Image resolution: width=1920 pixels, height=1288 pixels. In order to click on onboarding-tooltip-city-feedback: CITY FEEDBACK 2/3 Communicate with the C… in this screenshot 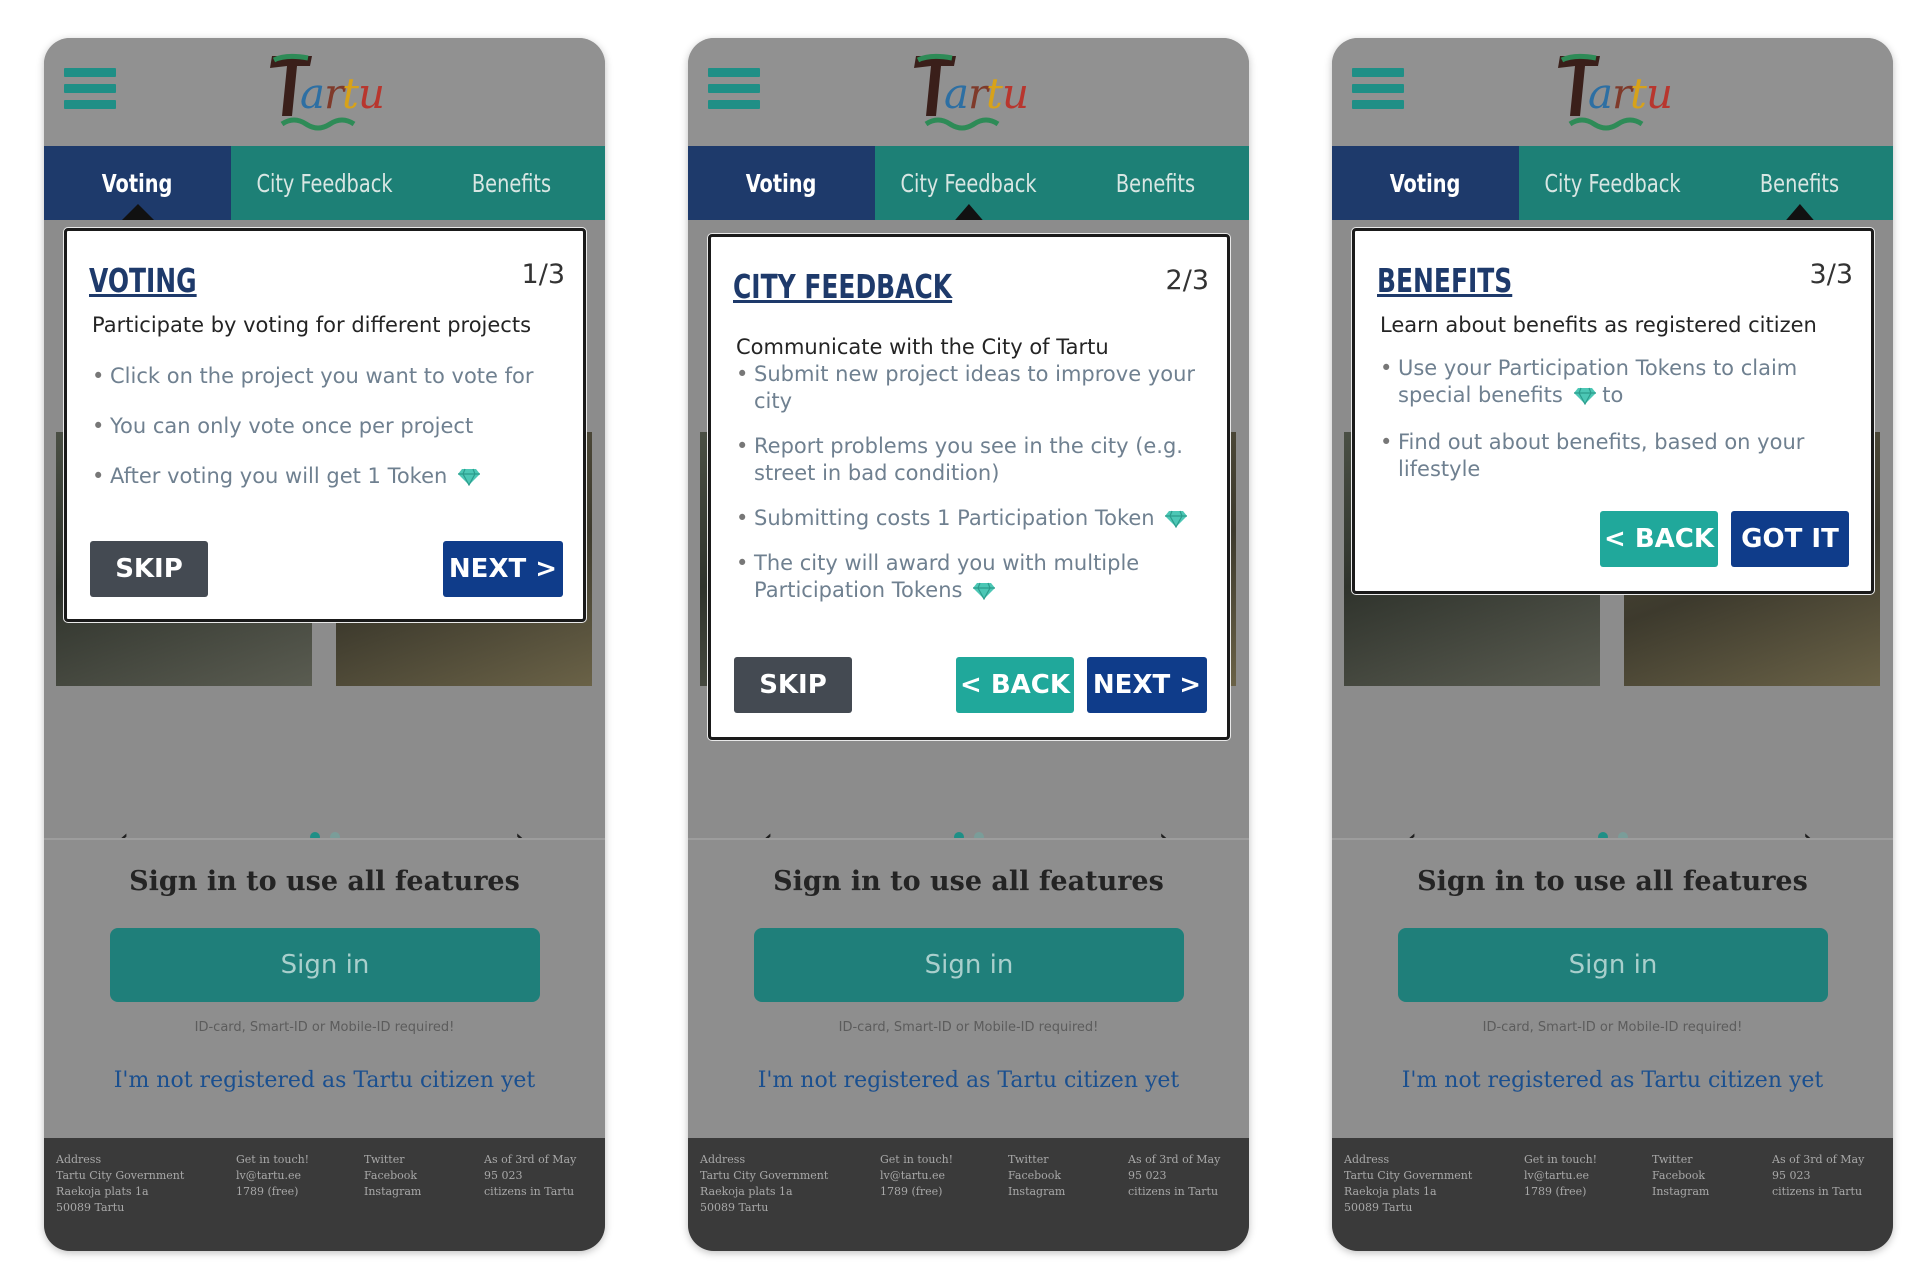, I will do `click(969, 487)`.